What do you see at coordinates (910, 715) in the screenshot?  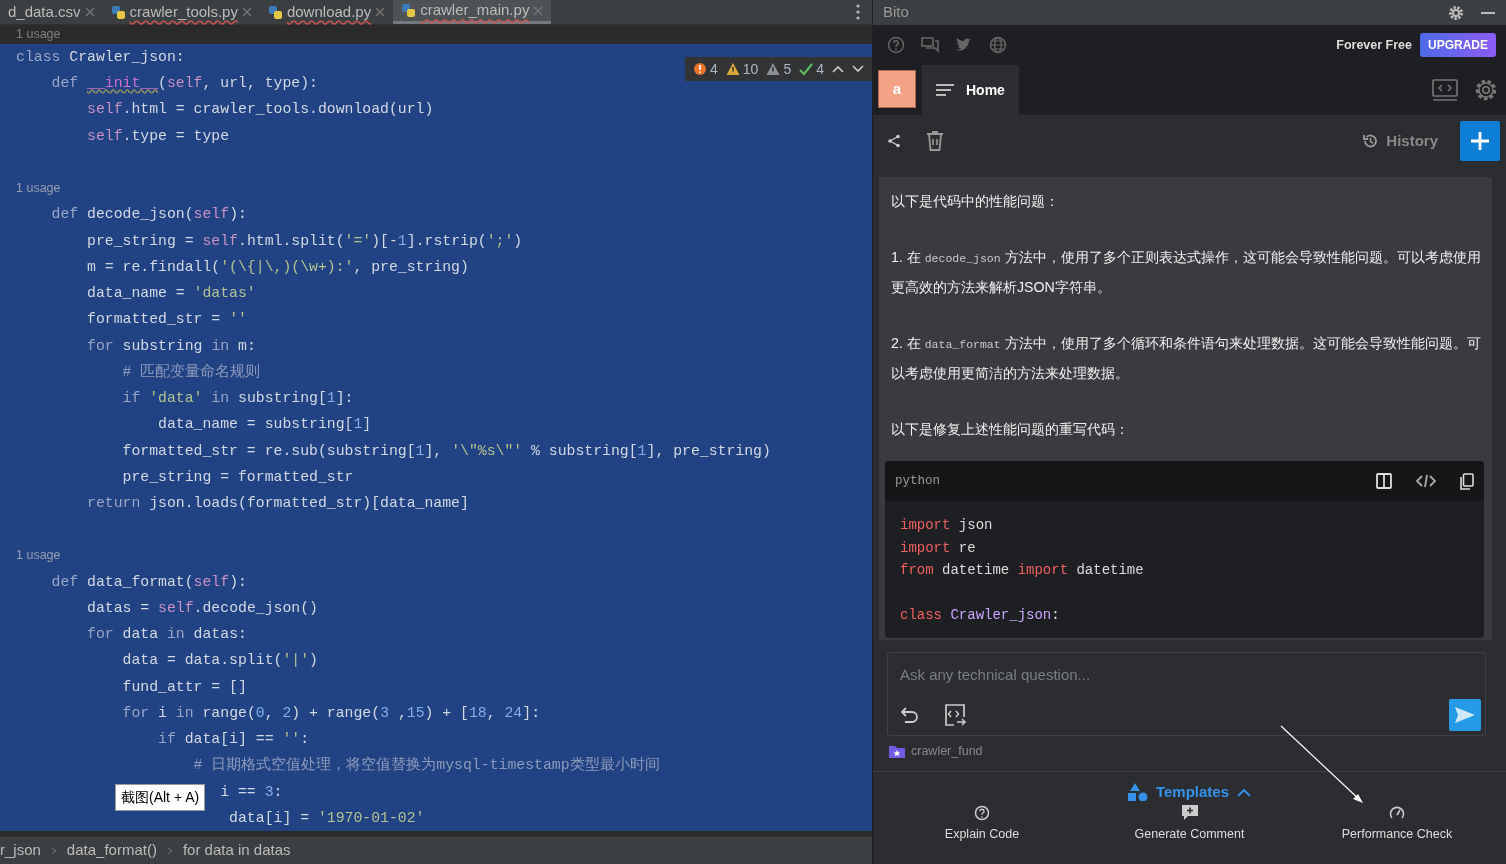 I see `undo-icon` at bounding box center [910, 715].